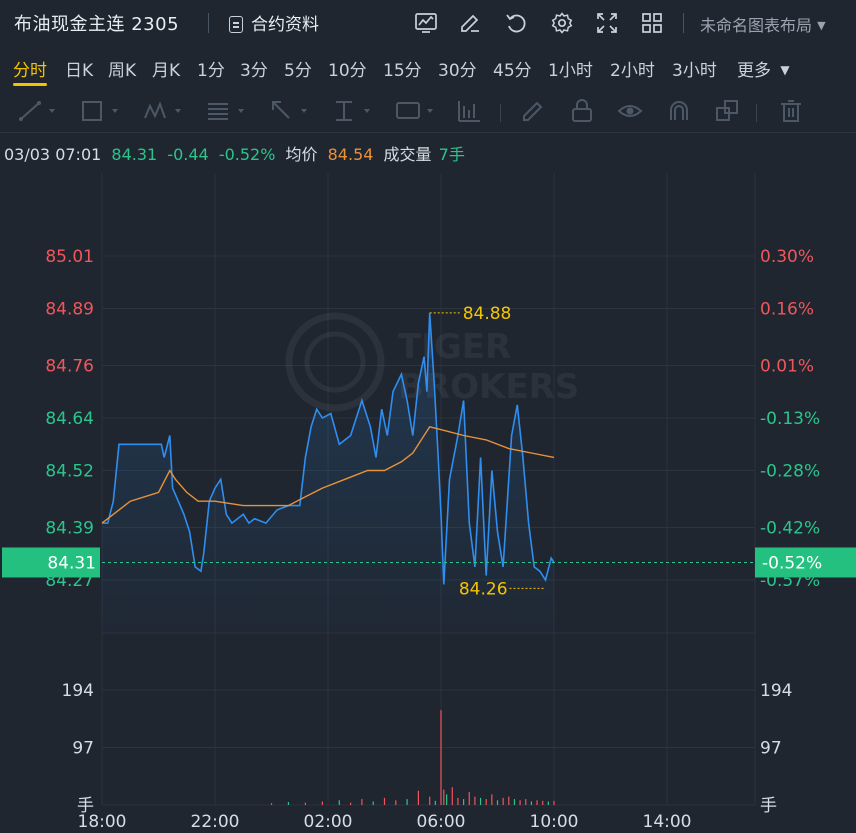 The width and height of the screenshot is (856, 833). What do you see at coordinates (428, 132) in the screenshot?
I see `toolbar-divider` at bounding box center [428, 132].